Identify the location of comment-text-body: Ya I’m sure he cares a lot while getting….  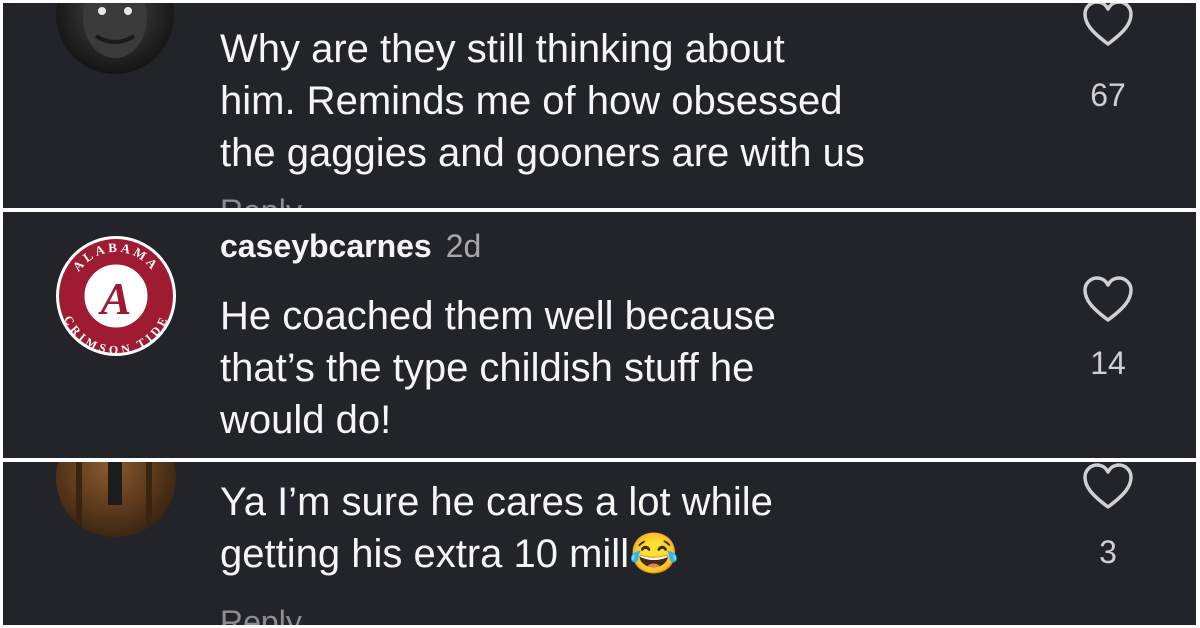
(496, 528).